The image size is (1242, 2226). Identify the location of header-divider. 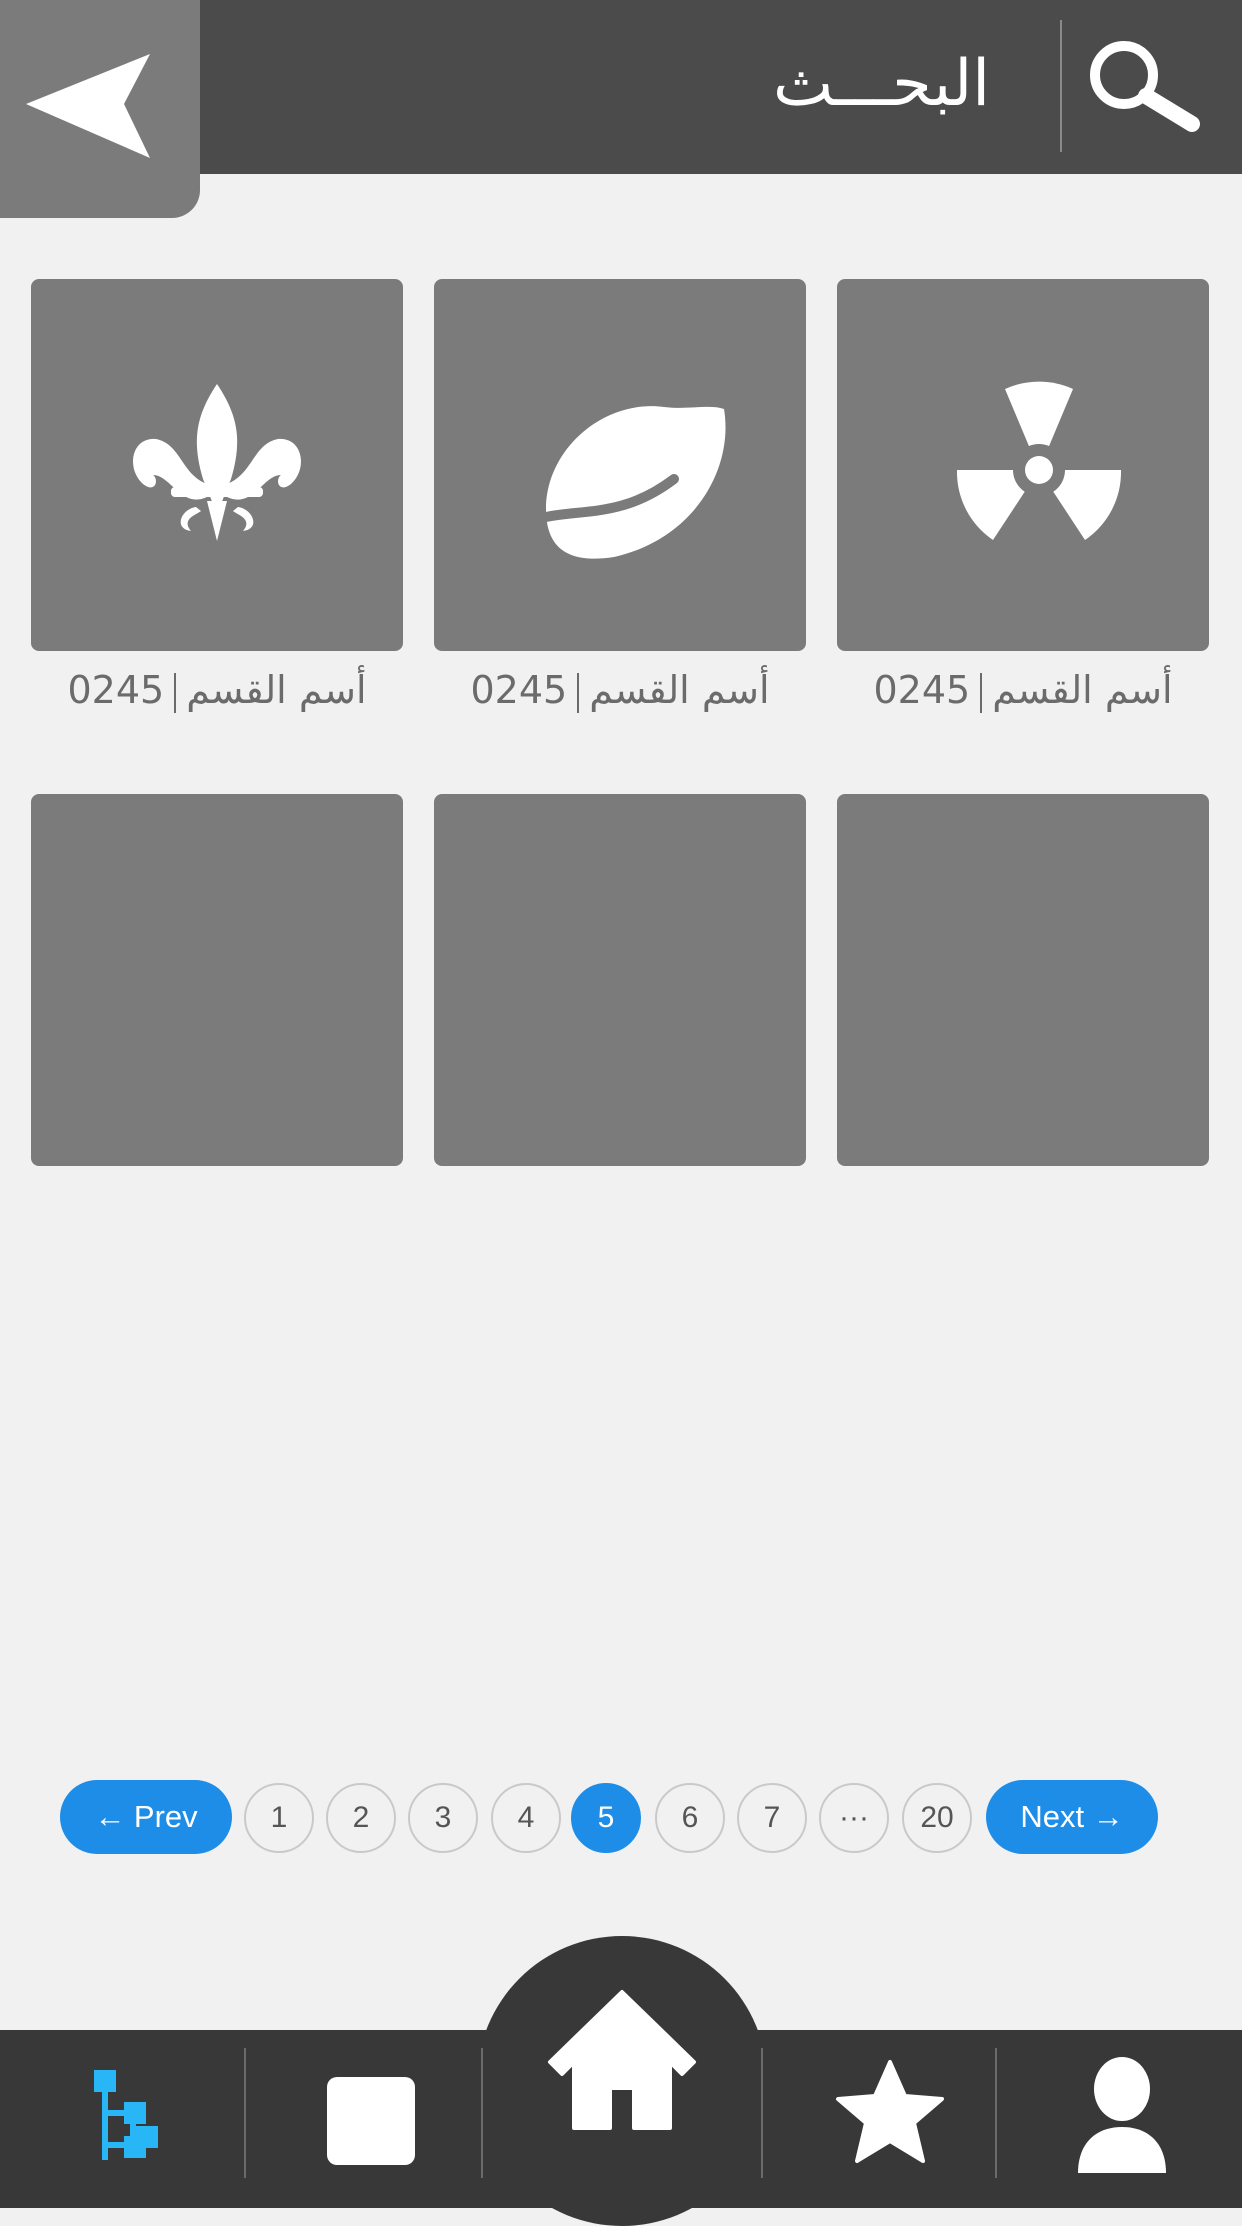
(1061, 86).